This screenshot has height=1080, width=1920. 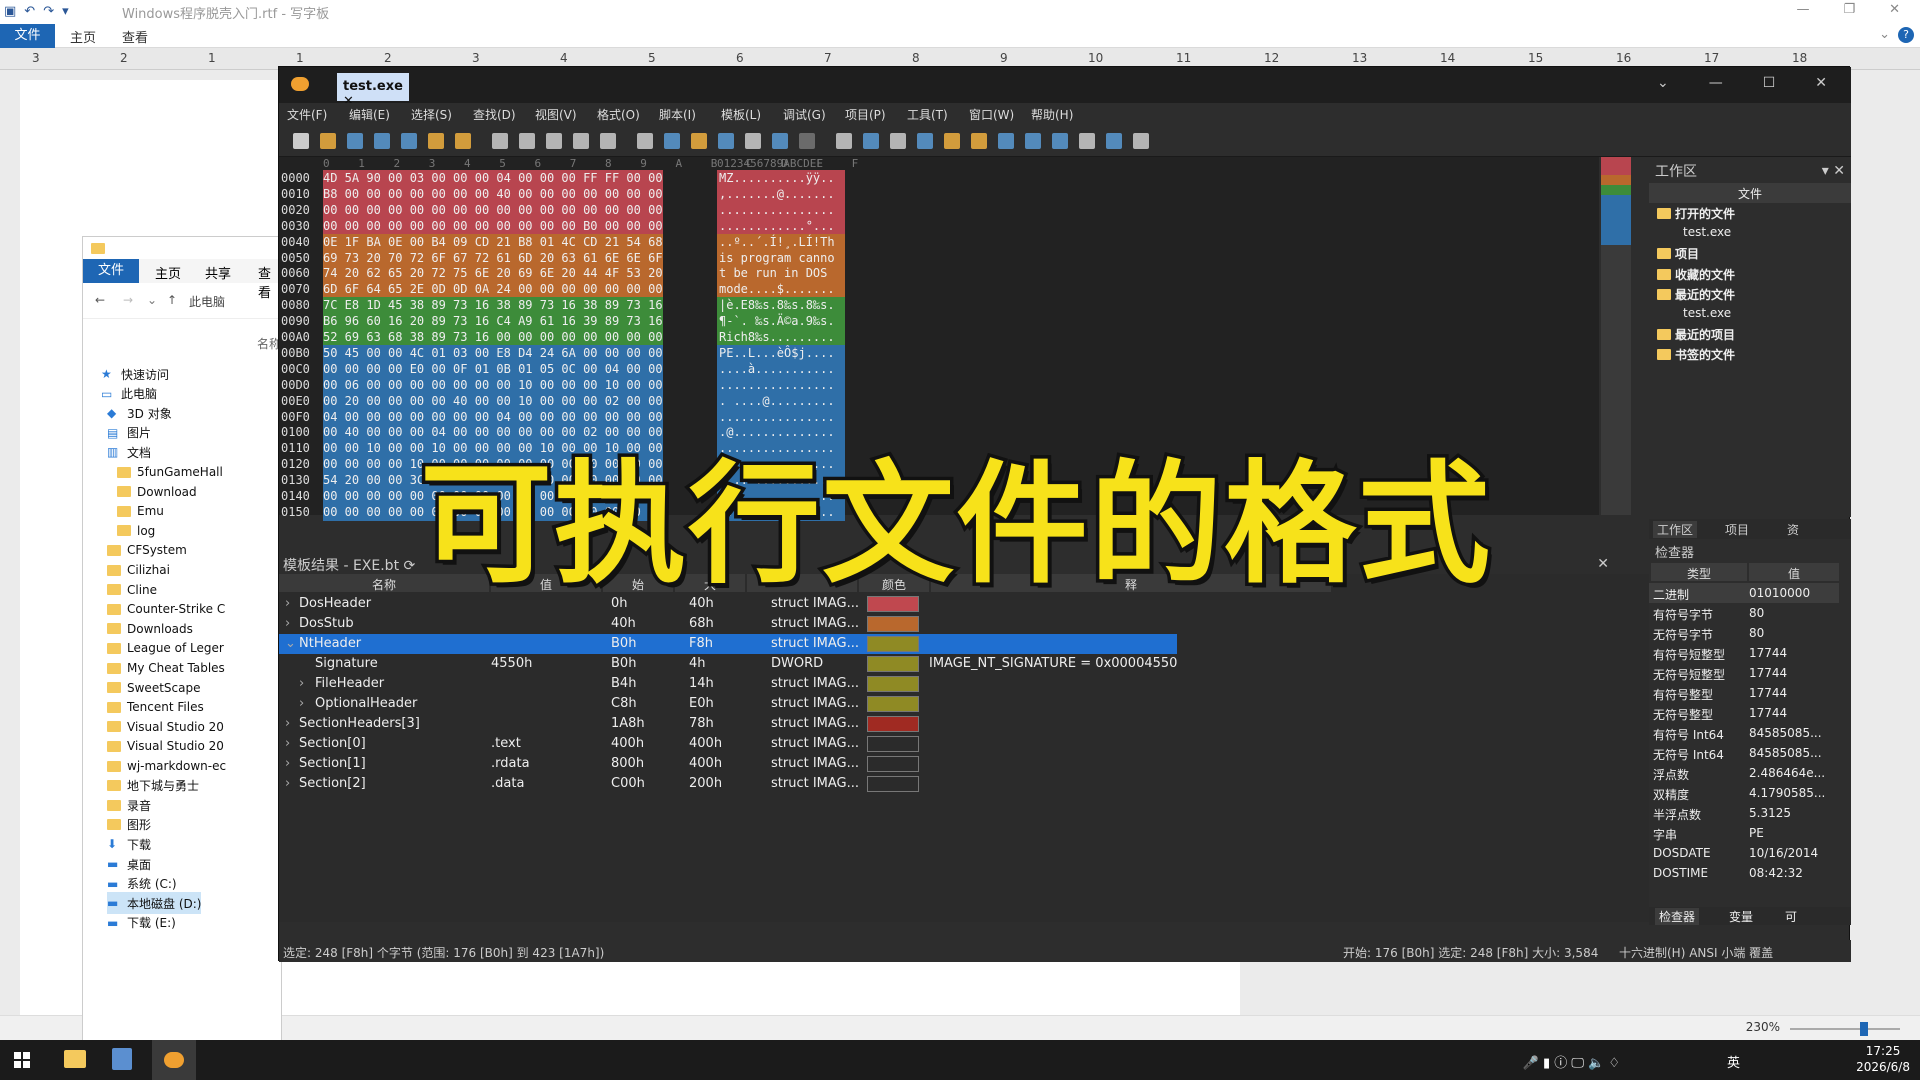 I want to click on explorer-tab-file: 文件, so click(x=111, y=271).